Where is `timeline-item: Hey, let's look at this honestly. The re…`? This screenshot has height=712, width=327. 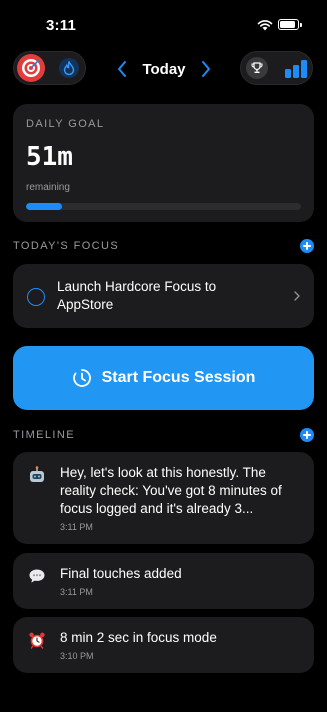 timeline-item: Hey, let's look at this honestly. The re… is located at coordinates (163, 498).